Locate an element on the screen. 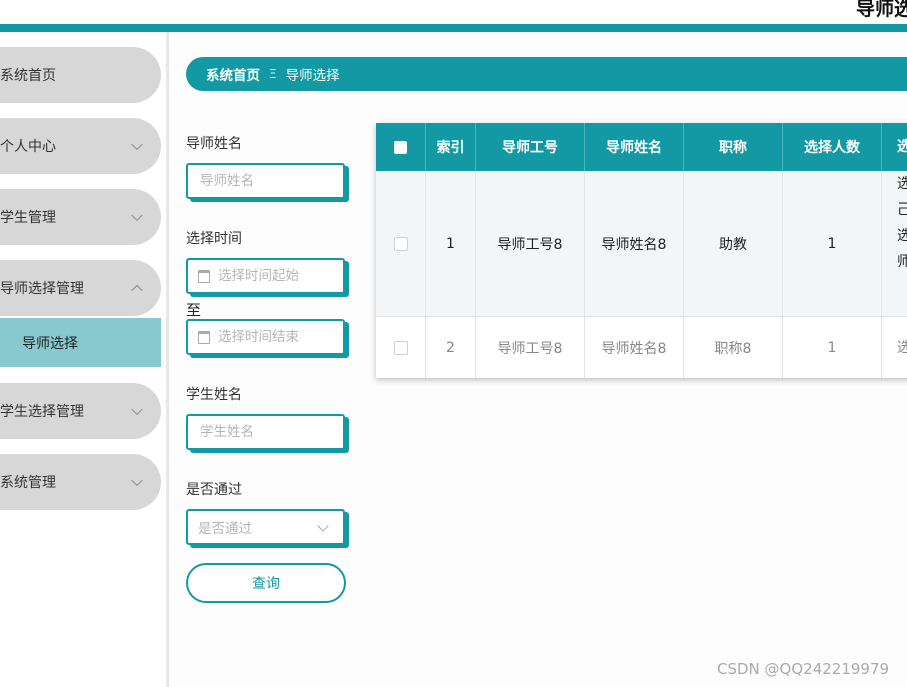 This screenshot has width=907, height=687. cell-note: 选 己 选 师 is located at coordinates (894, 243).